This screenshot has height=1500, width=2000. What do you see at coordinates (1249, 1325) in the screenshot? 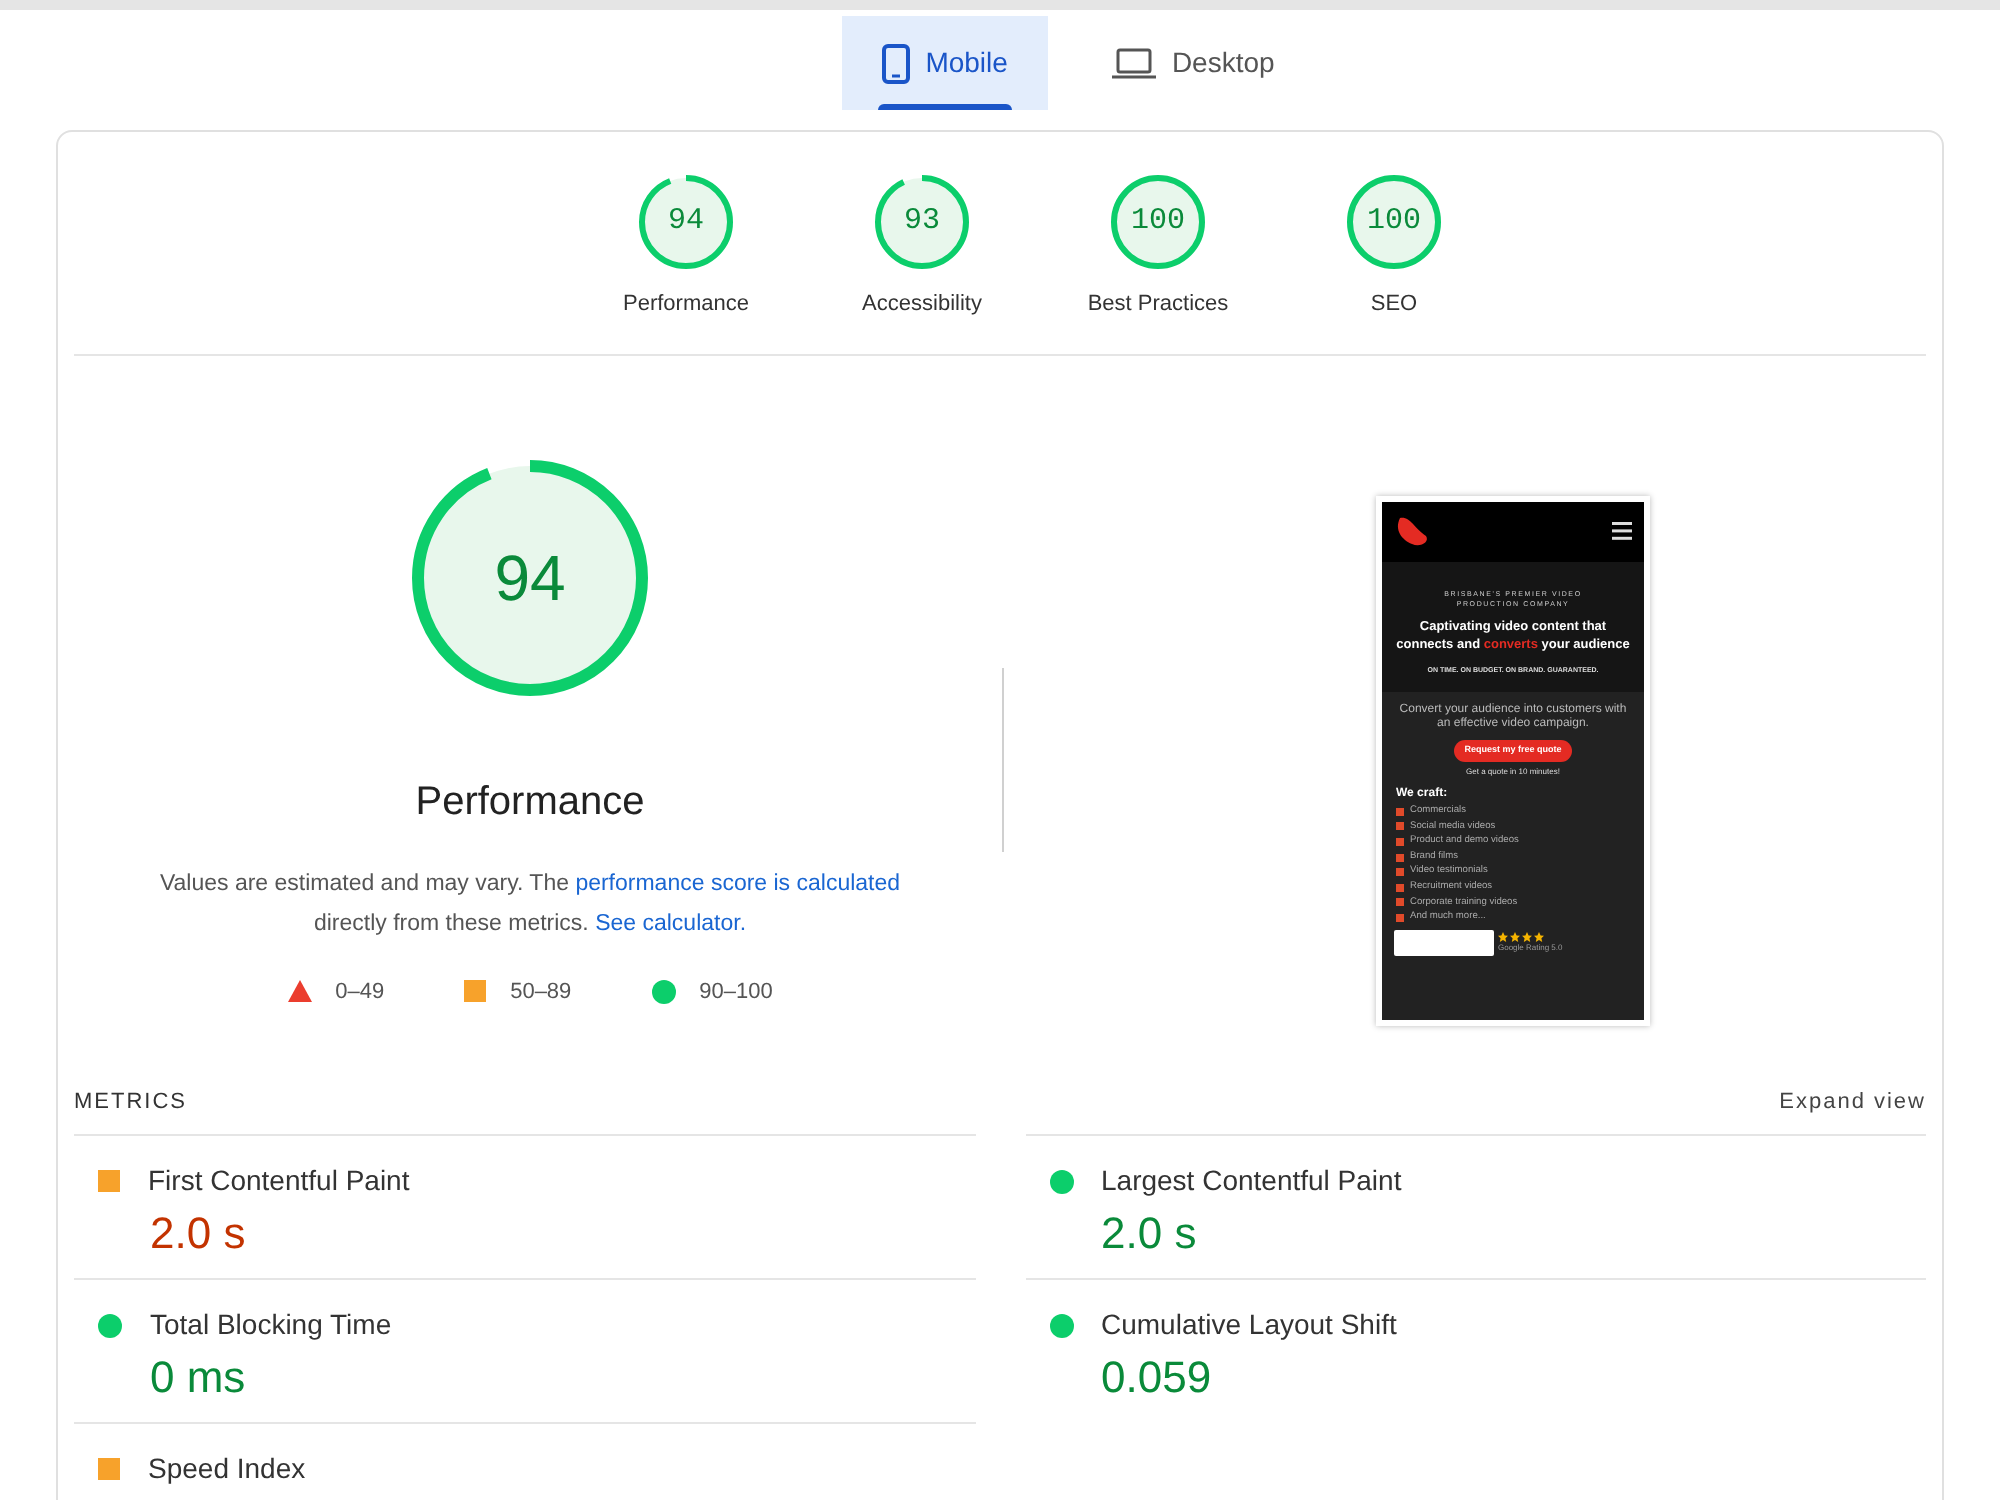
I see `metric-label: Cumulative Layout Shift` at bounding box center [1249, 1325].